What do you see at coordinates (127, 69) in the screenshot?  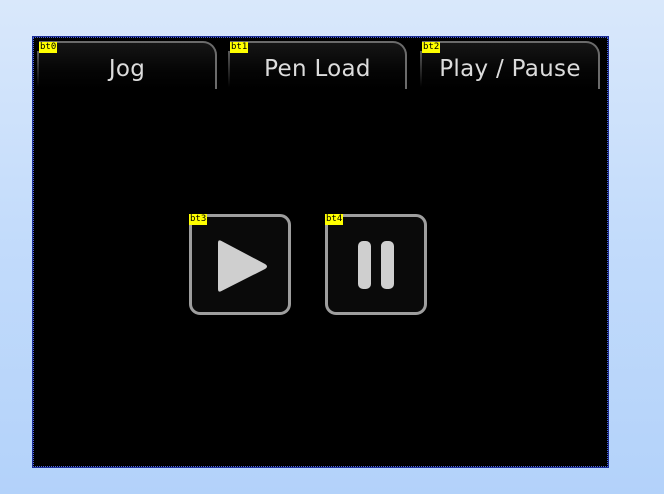 I see `tab-jog-label: Jog` at bounding box center [127, 69].